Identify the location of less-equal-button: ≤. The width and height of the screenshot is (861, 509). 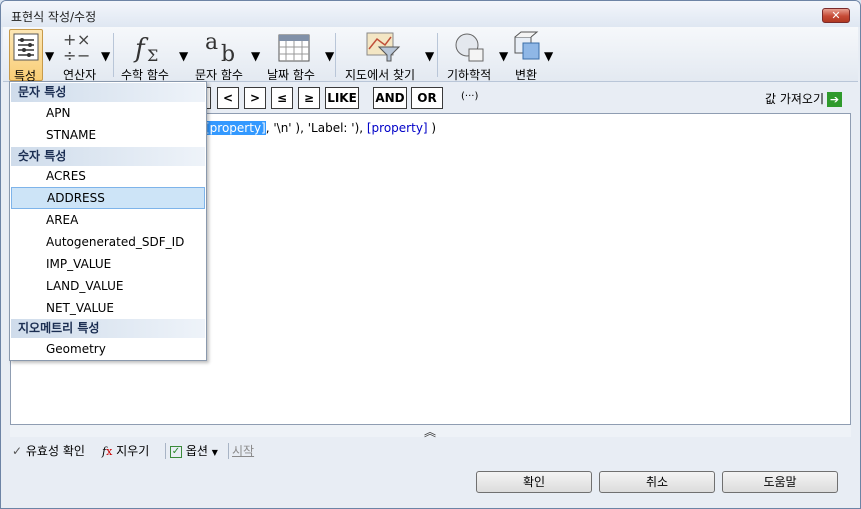
(282, 98).